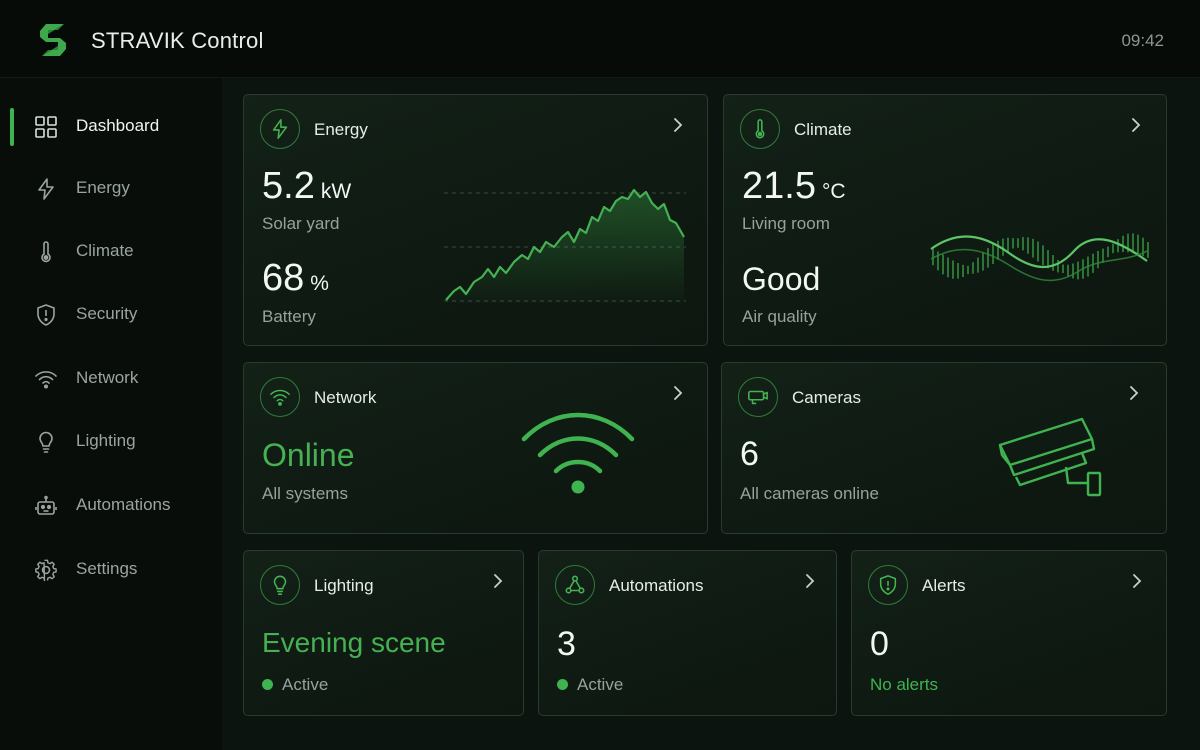 The image size is (1200, 750). I want to click on lighting-scene: Evening scene, so click(354, 642).